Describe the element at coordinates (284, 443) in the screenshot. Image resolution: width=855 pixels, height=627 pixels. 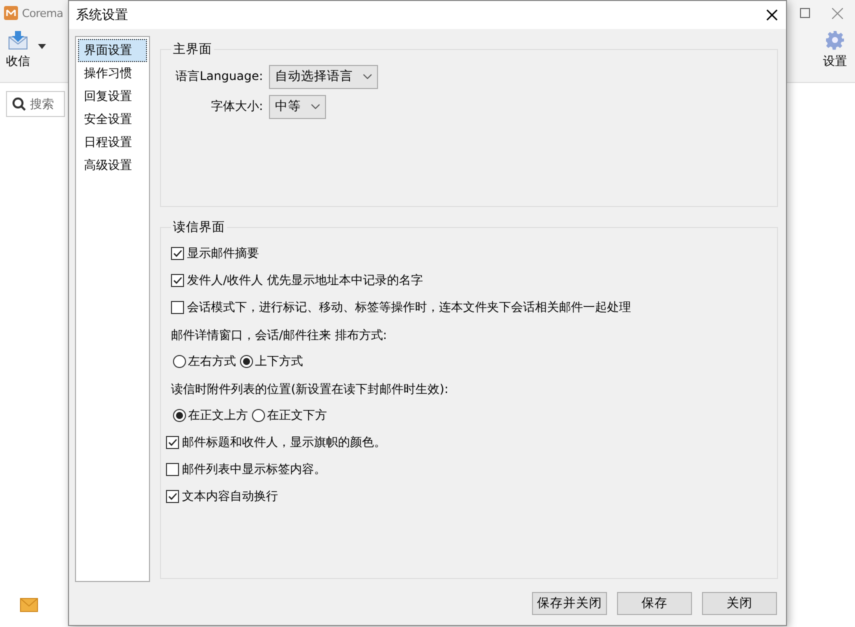
I see `checkbox-label: 邮件标题和收件人，显示旗帜的颜色。` at that location.